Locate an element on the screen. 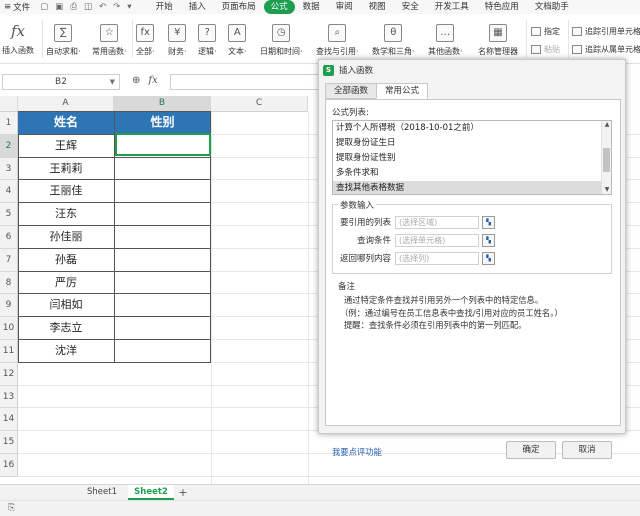  row-header: 4 is located at coordinates (9, 192).